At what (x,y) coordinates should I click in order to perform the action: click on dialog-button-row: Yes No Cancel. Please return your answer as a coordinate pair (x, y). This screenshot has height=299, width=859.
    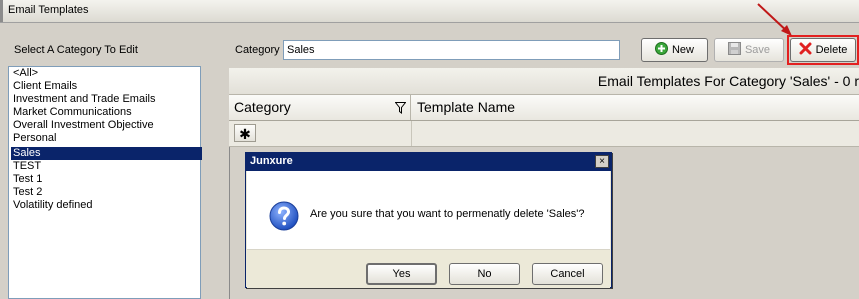
    Looking at the image, I should click on (428, 268).